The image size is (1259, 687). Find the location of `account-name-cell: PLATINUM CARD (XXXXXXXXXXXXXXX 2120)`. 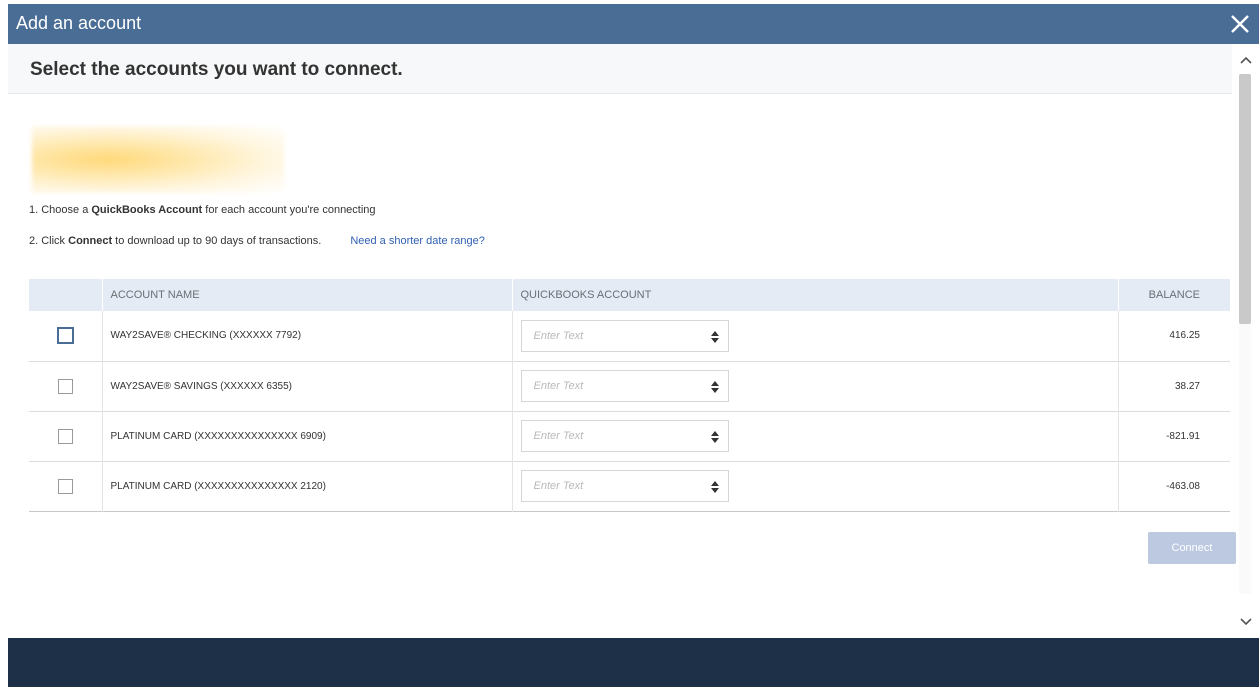

account-name-cell: PLATINUM CARD (XXXXXXXXXXXXXXX 2120) is located at coordinates (307, 486).